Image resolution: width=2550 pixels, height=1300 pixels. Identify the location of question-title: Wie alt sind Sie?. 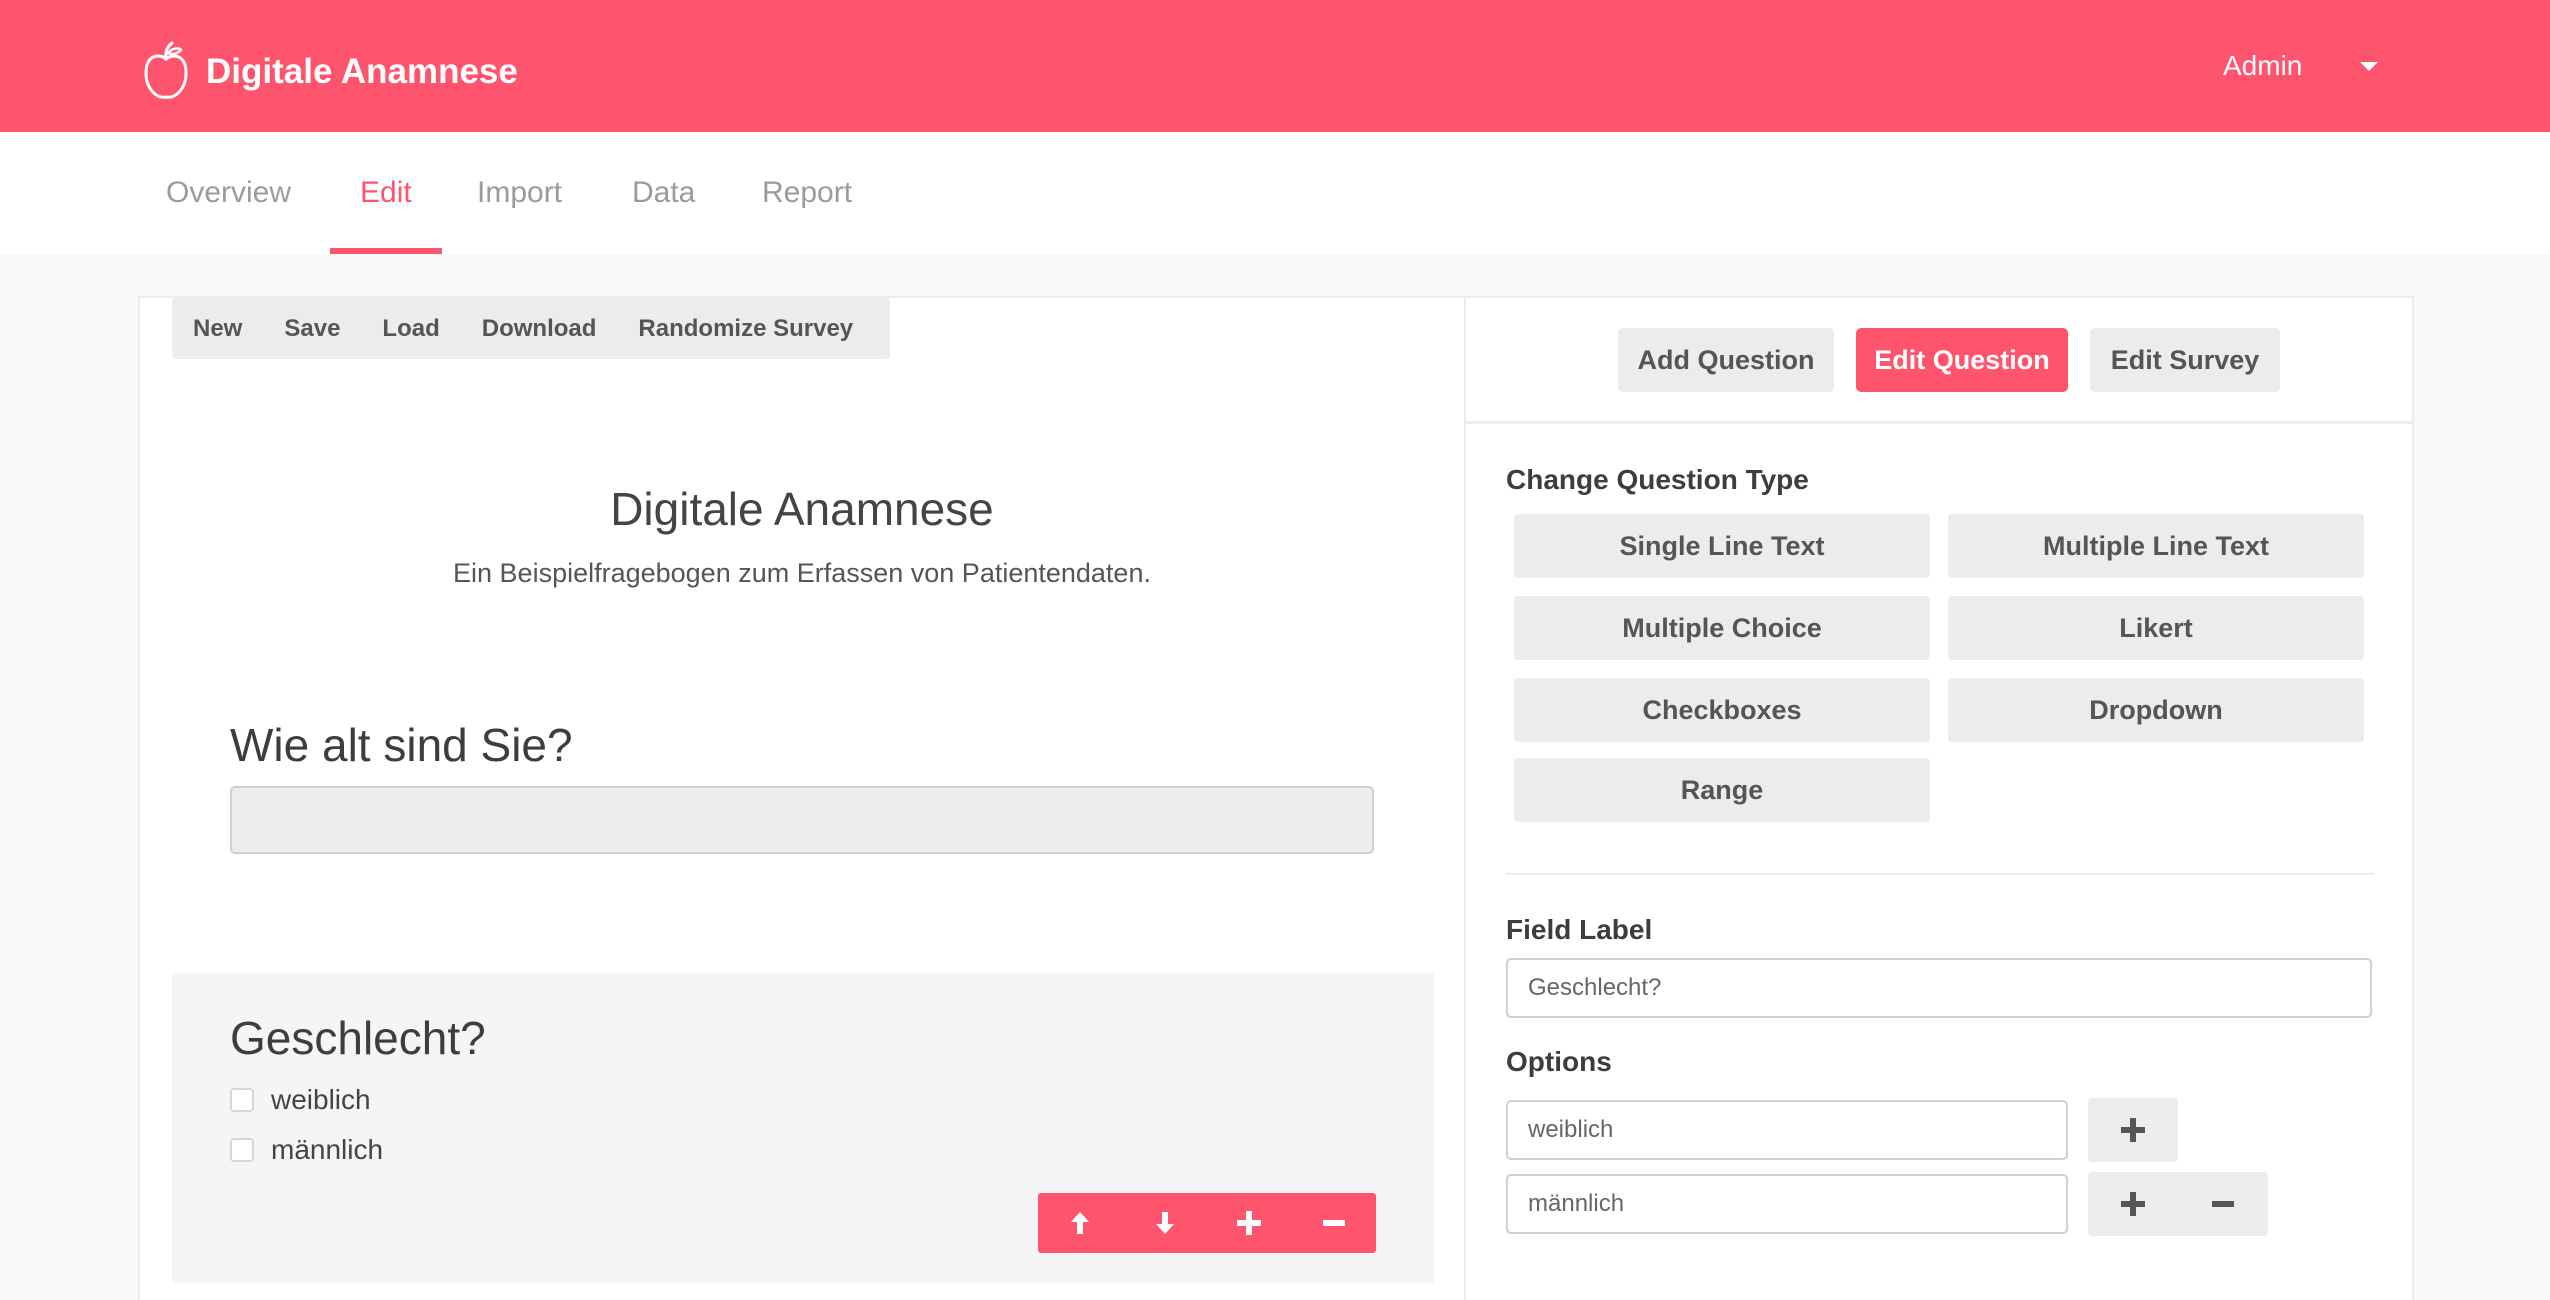
(401, 745).